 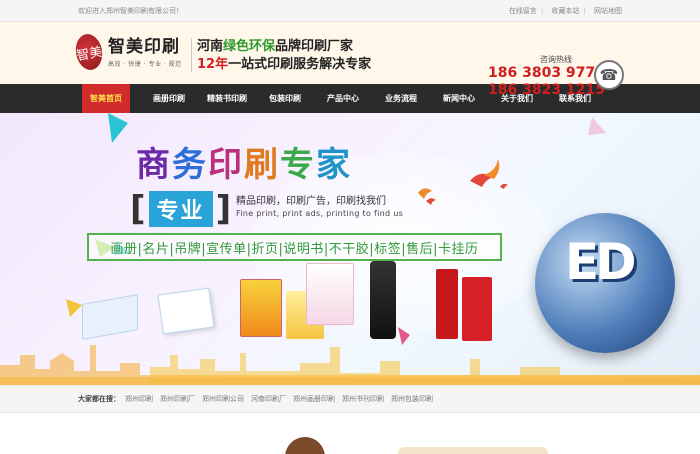 What do you see at coordinates (523, 11) in the screenshot?
I see `link-message: 在线留言` at bounding box center [523, 11].